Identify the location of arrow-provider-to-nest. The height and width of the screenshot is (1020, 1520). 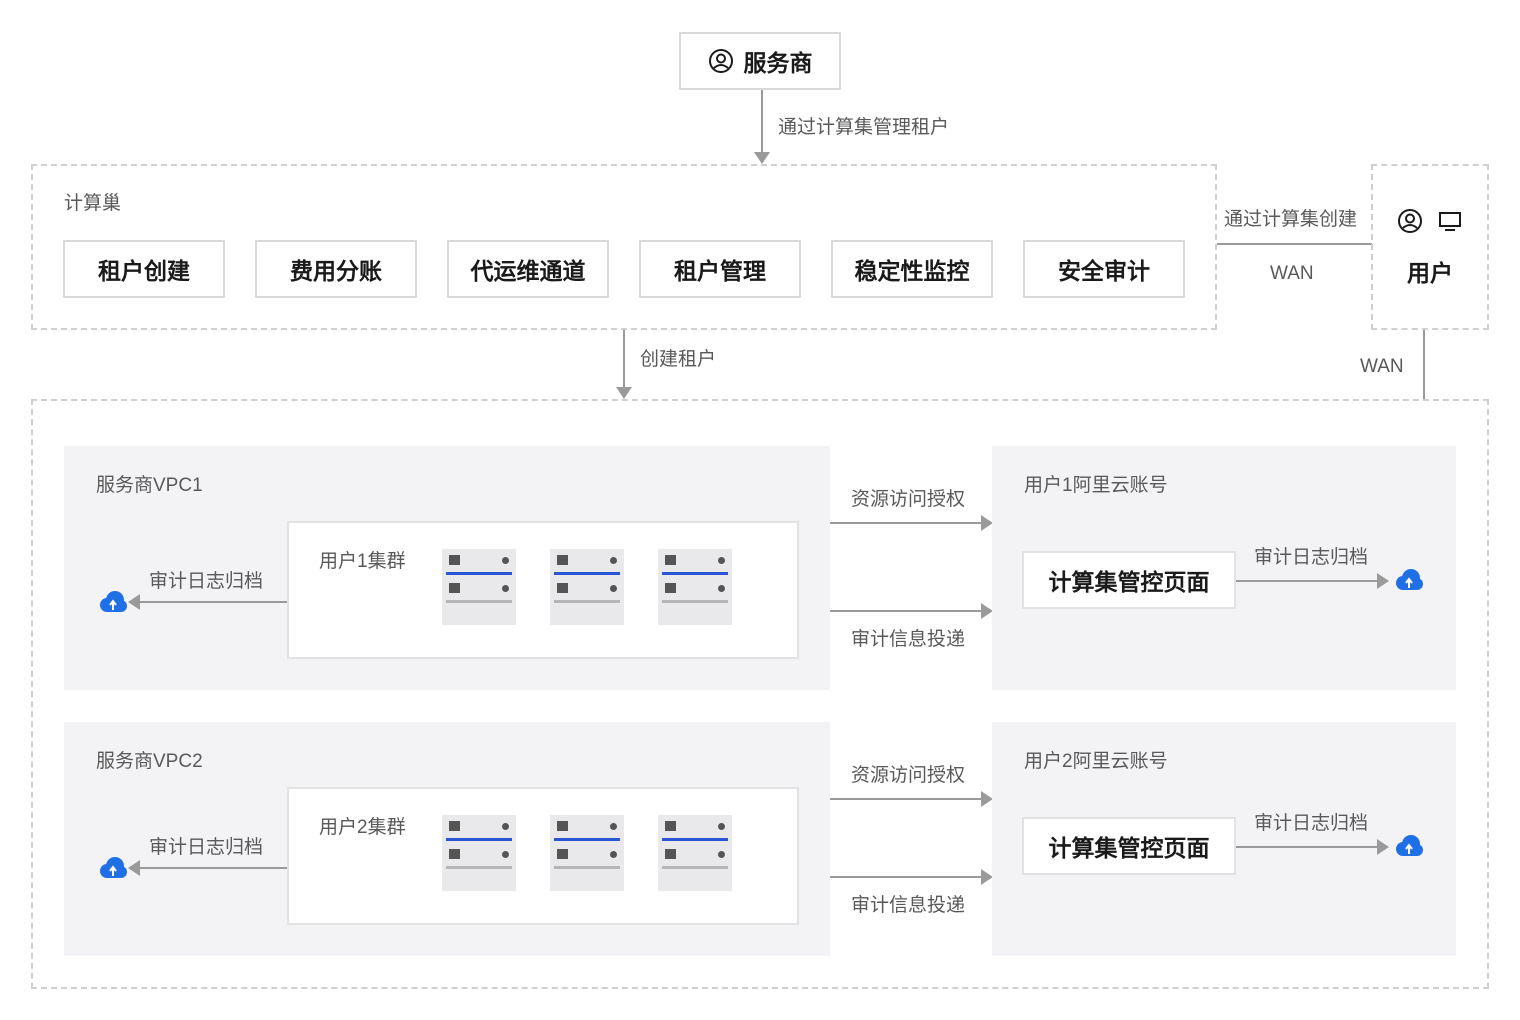
(762, 122).